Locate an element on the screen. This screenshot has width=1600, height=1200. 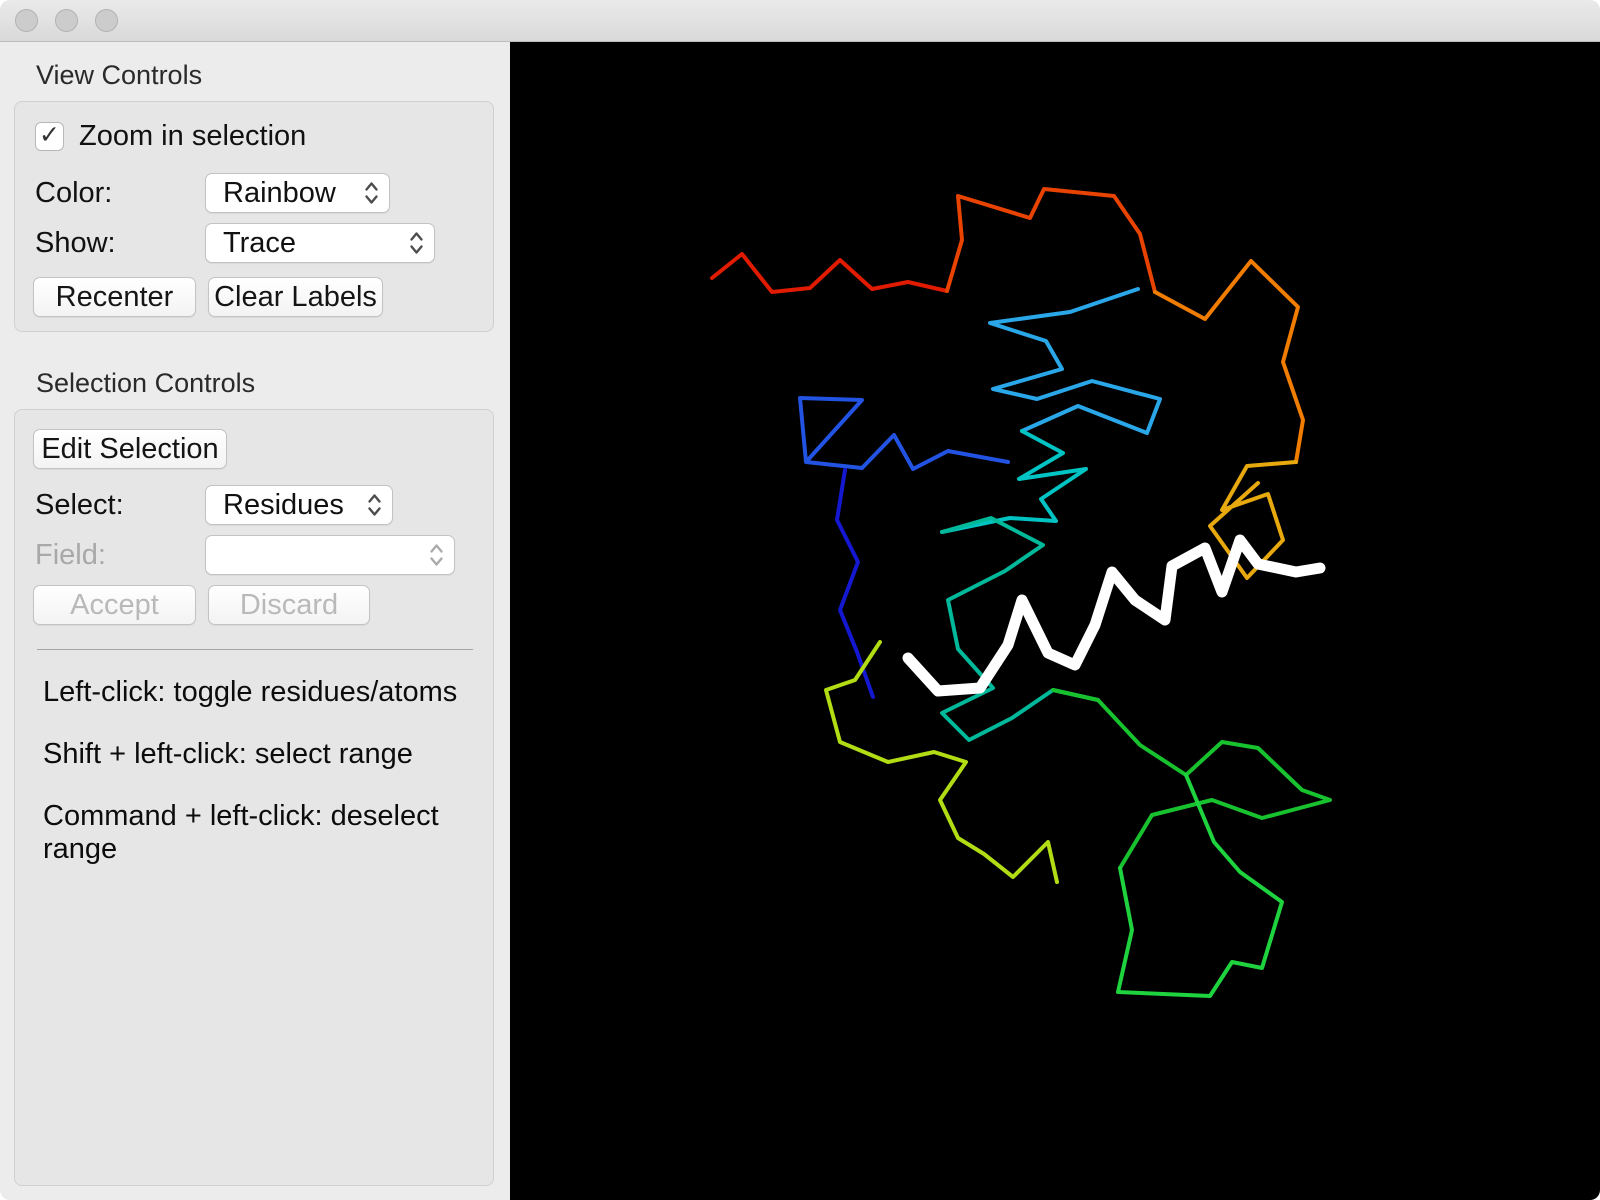
close-button is located at coordinates (26, 20).